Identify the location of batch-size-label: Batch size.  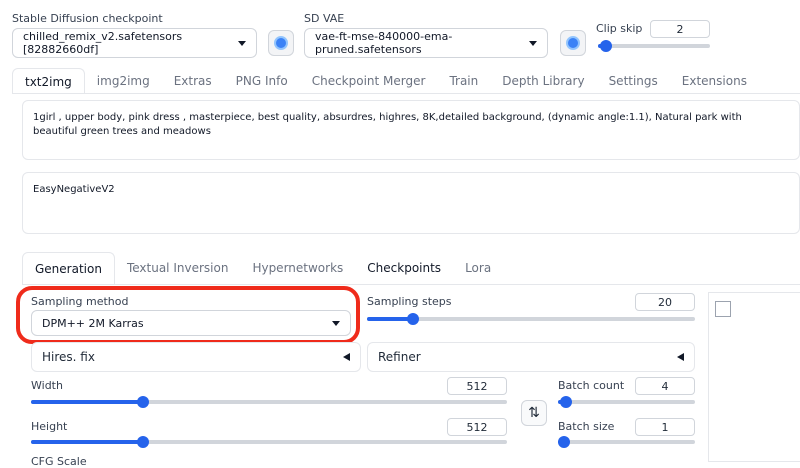
(586, 426).